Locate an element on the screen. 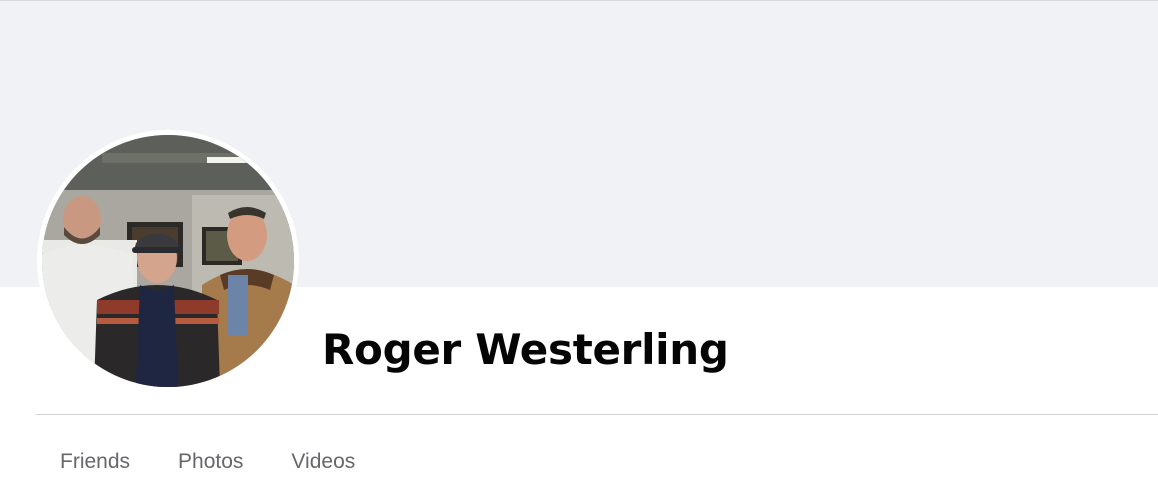 The image size is (1158, 490). profile-photo-image is located at coordinates (168, 261).